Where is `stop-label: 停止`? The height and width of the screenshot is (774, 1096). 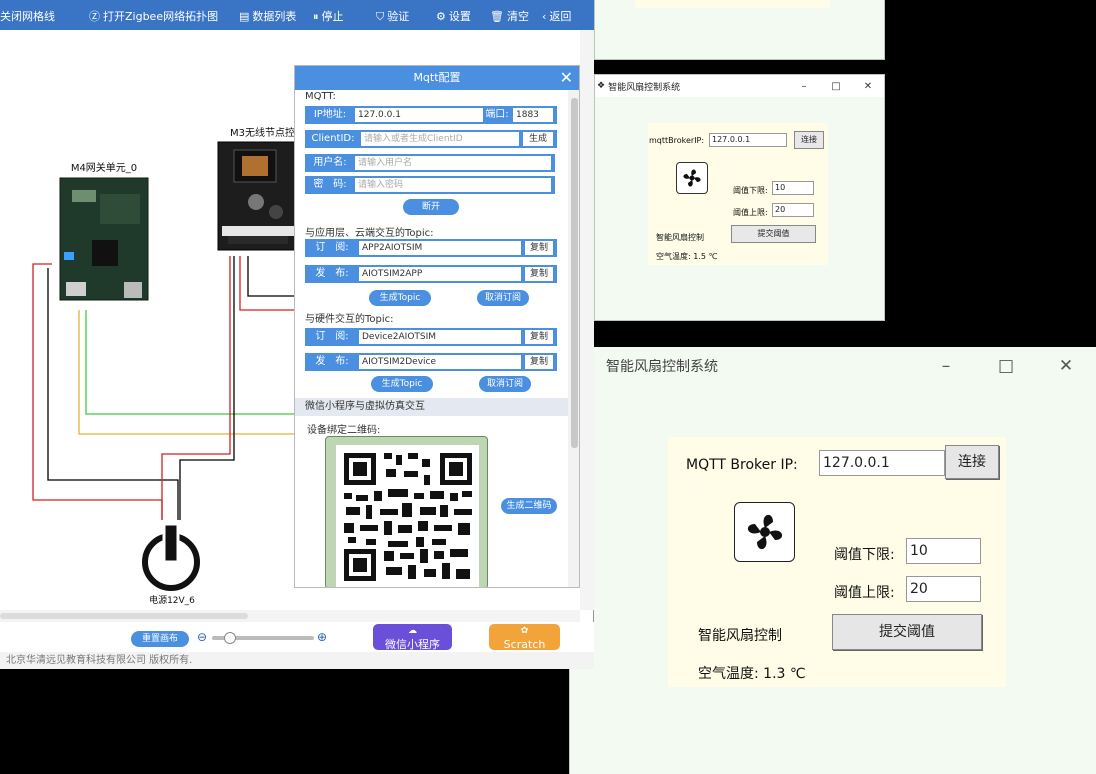 stop-label: 停止 is located at coordinates (332, 16).